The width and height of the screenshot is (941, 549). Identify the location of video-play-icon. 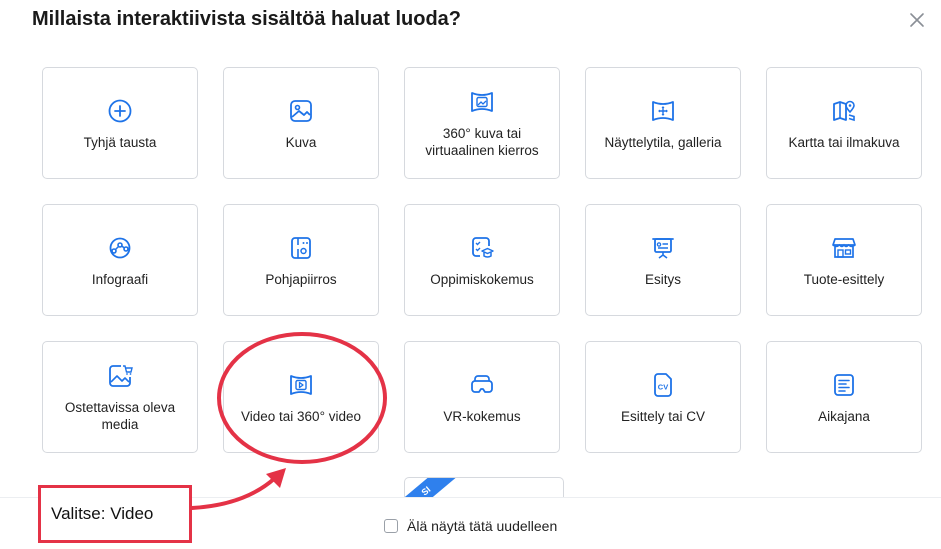
(301, 385).